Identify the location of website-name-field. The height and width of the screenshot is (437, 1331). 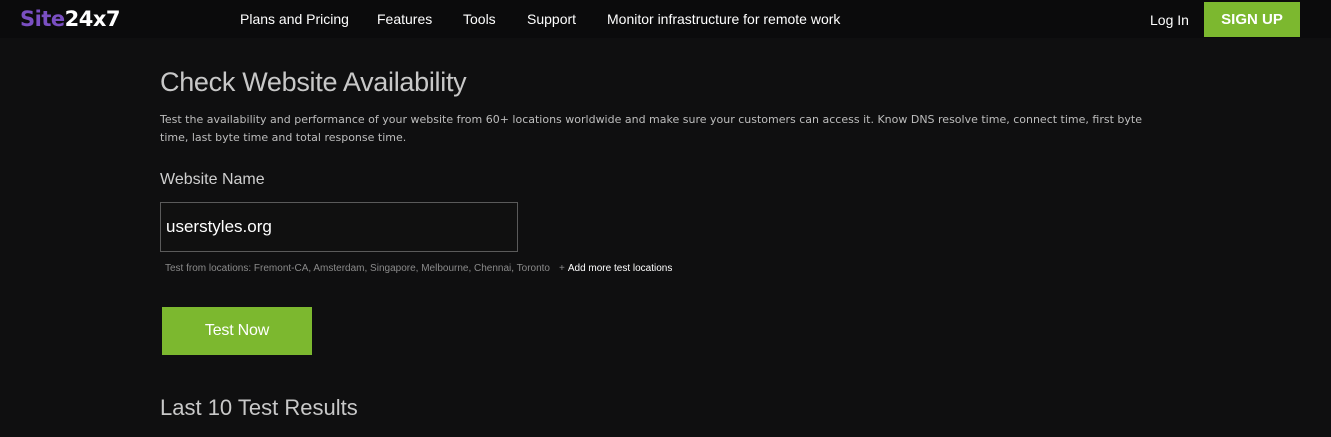
(339, 227).